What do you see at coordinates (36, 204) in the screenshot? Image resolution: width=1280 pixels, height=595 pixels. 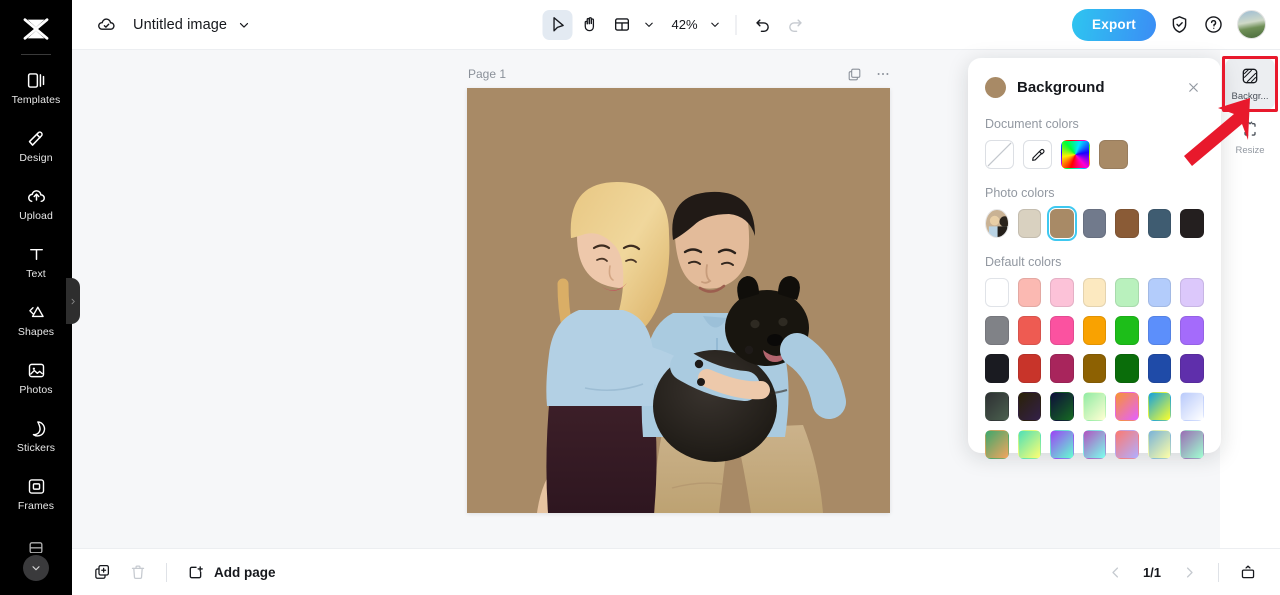 I see `sidebar-item-upload: Upload` at bounding box center [36, 204].